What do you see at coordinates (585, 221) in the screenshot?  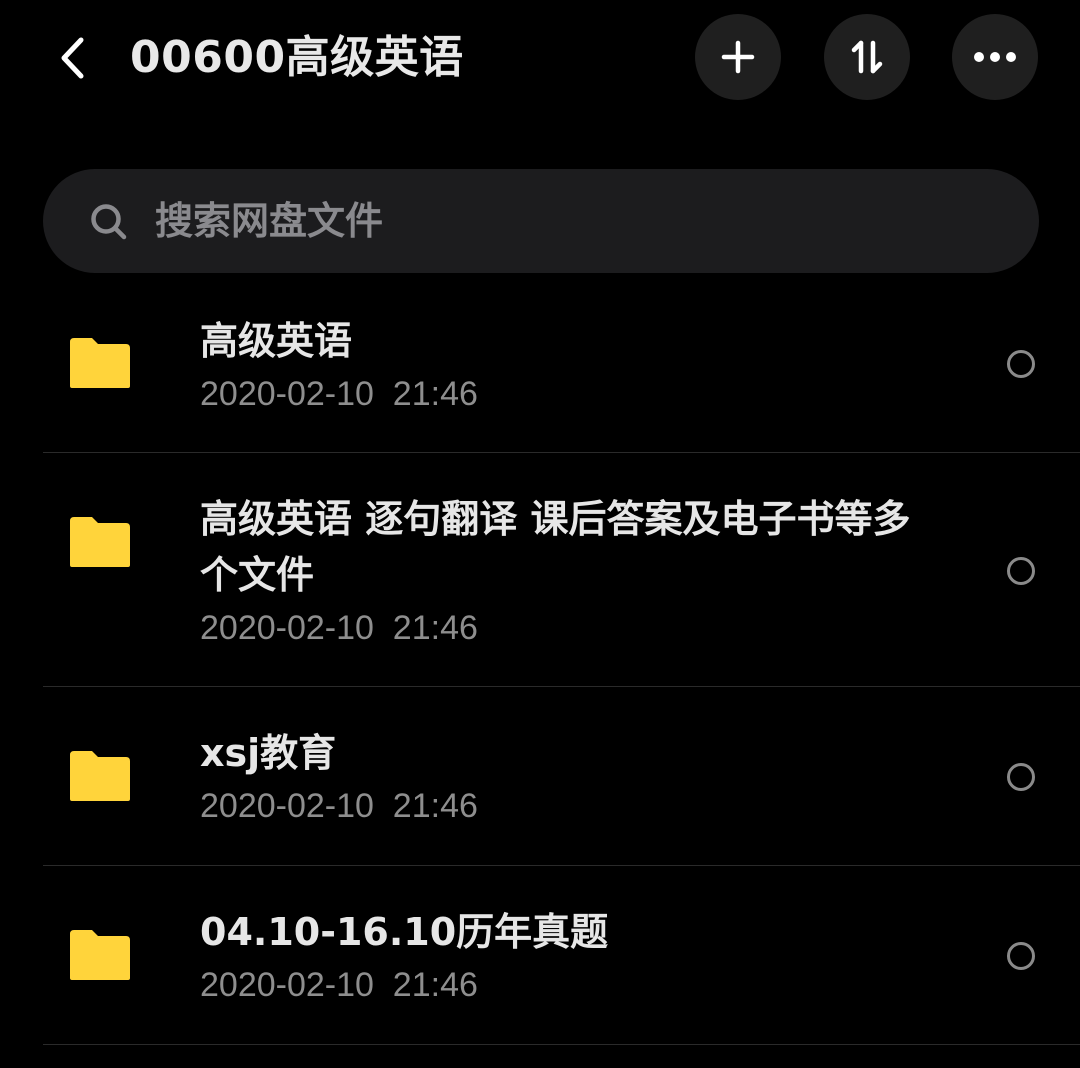 I see `search-input` at bounding box center [585, 221].